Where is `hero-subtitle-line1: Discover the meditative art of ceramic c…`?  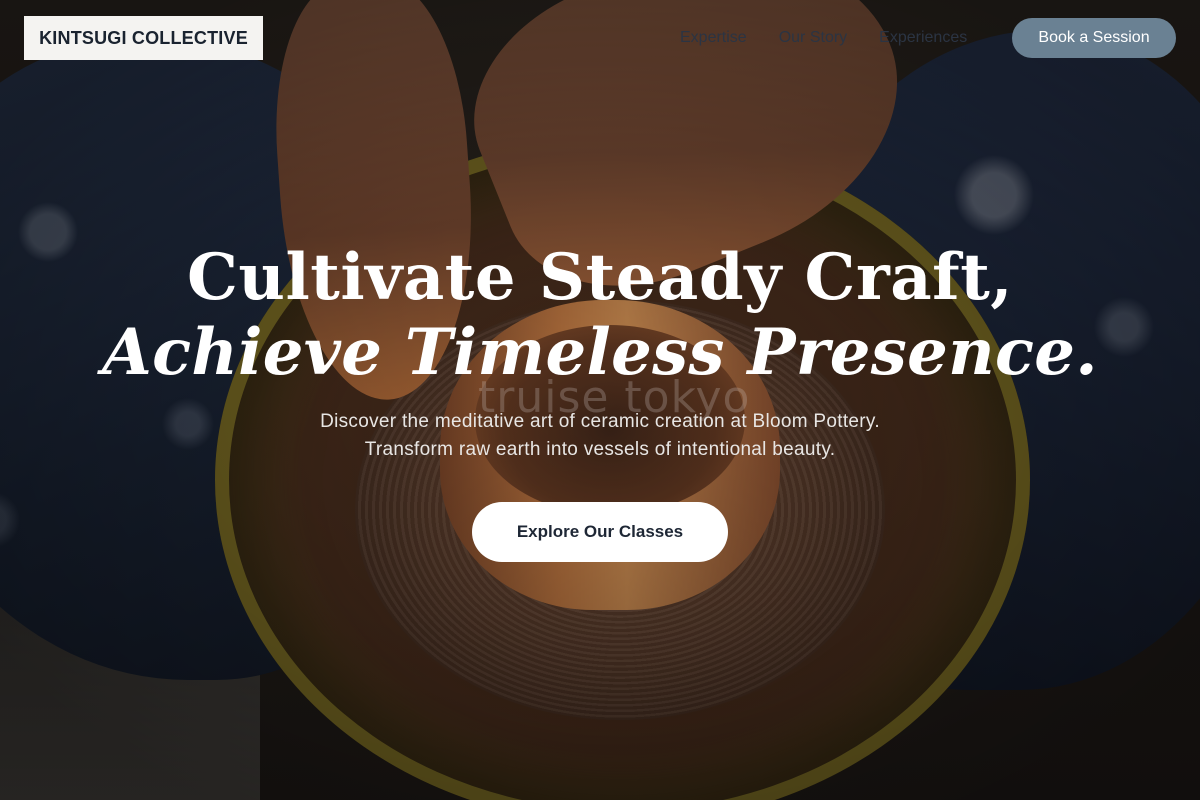 hero-subtitle-line1: Discover the meditative art of ceramic c… is located at coordinates (600, 421).